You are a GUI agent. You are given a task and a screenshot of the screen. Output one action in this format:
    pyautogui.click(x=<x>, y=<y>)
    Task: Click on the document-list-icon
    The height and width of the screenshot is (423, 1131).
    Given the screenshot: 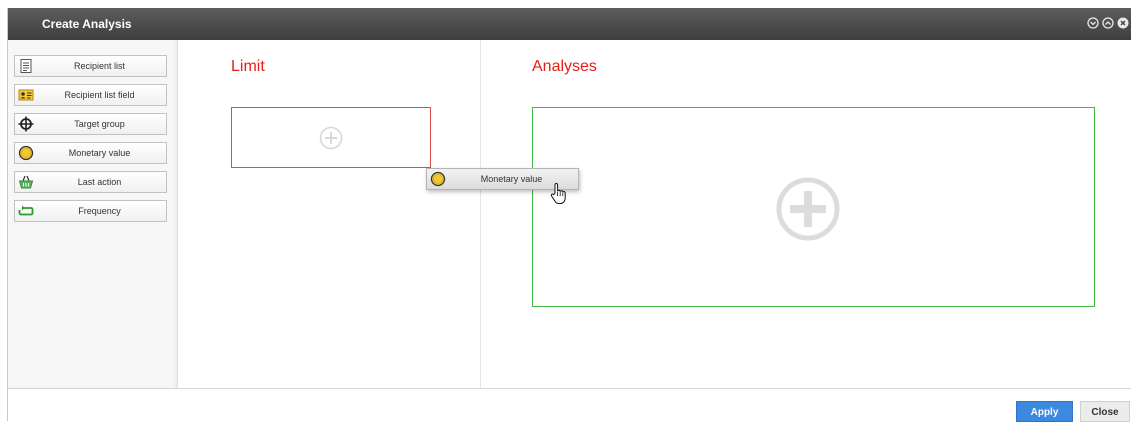 What is the action you would take?
    pyautogui.click(x=26, y=66)
    